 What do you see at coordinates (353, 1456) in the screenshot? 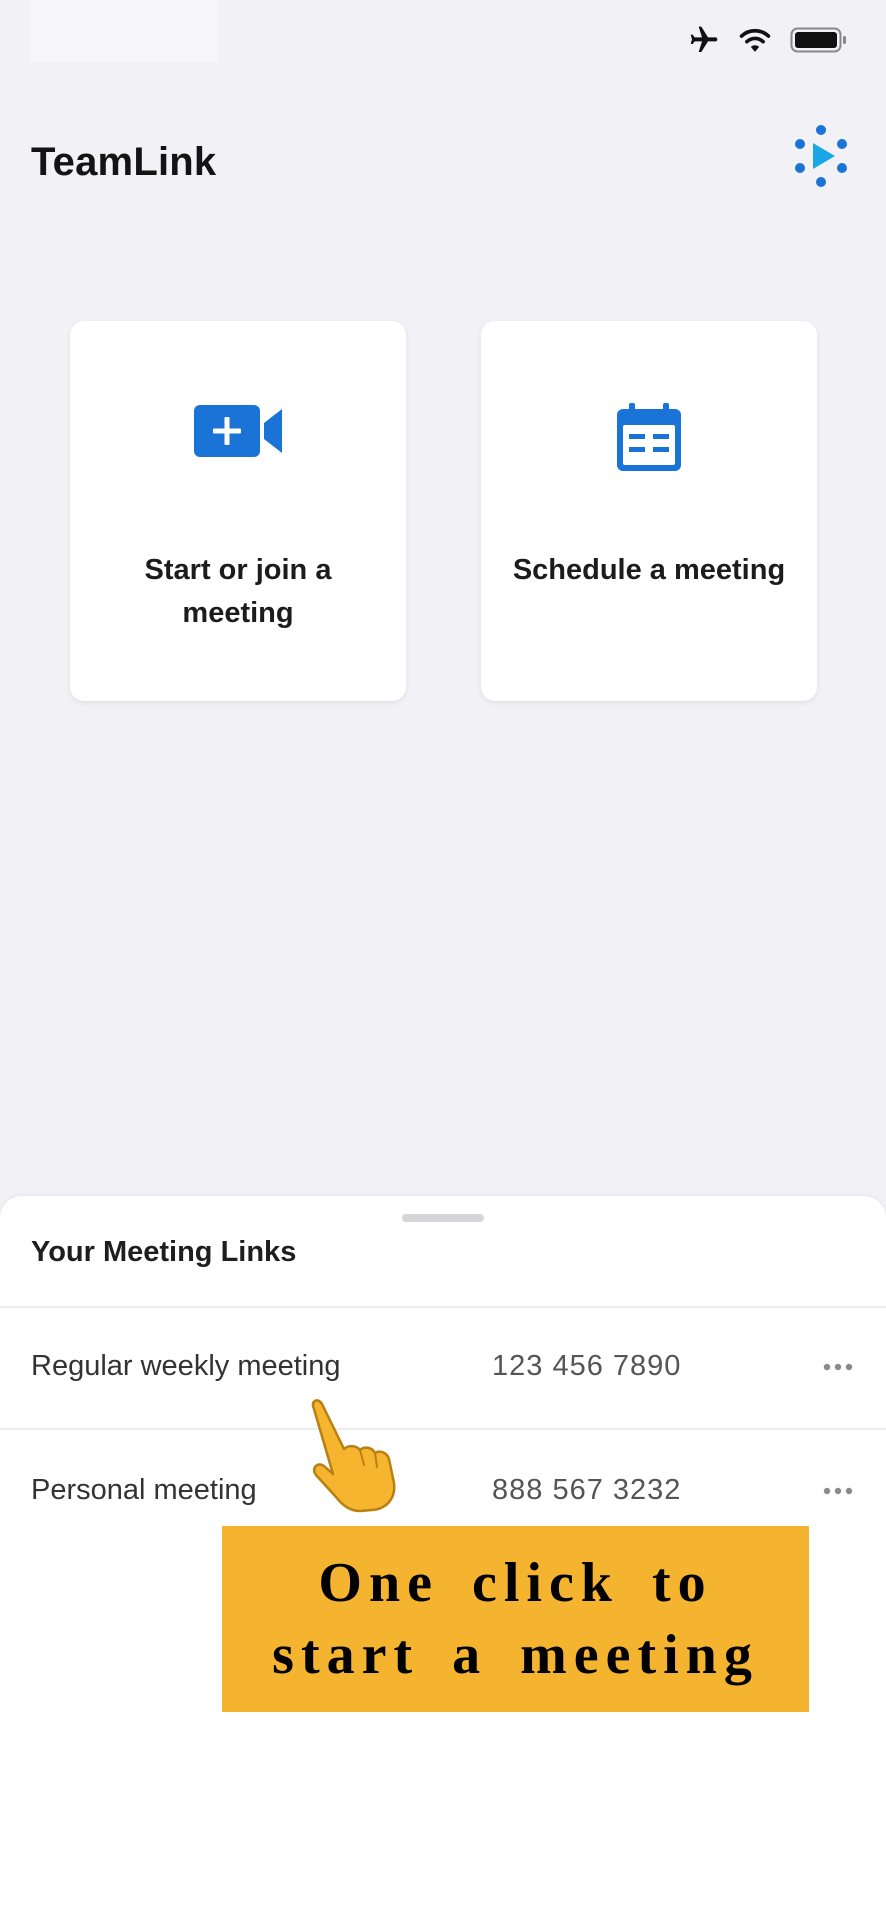
I see `hand-pointer-icon` at bounding box center [353, 1456].